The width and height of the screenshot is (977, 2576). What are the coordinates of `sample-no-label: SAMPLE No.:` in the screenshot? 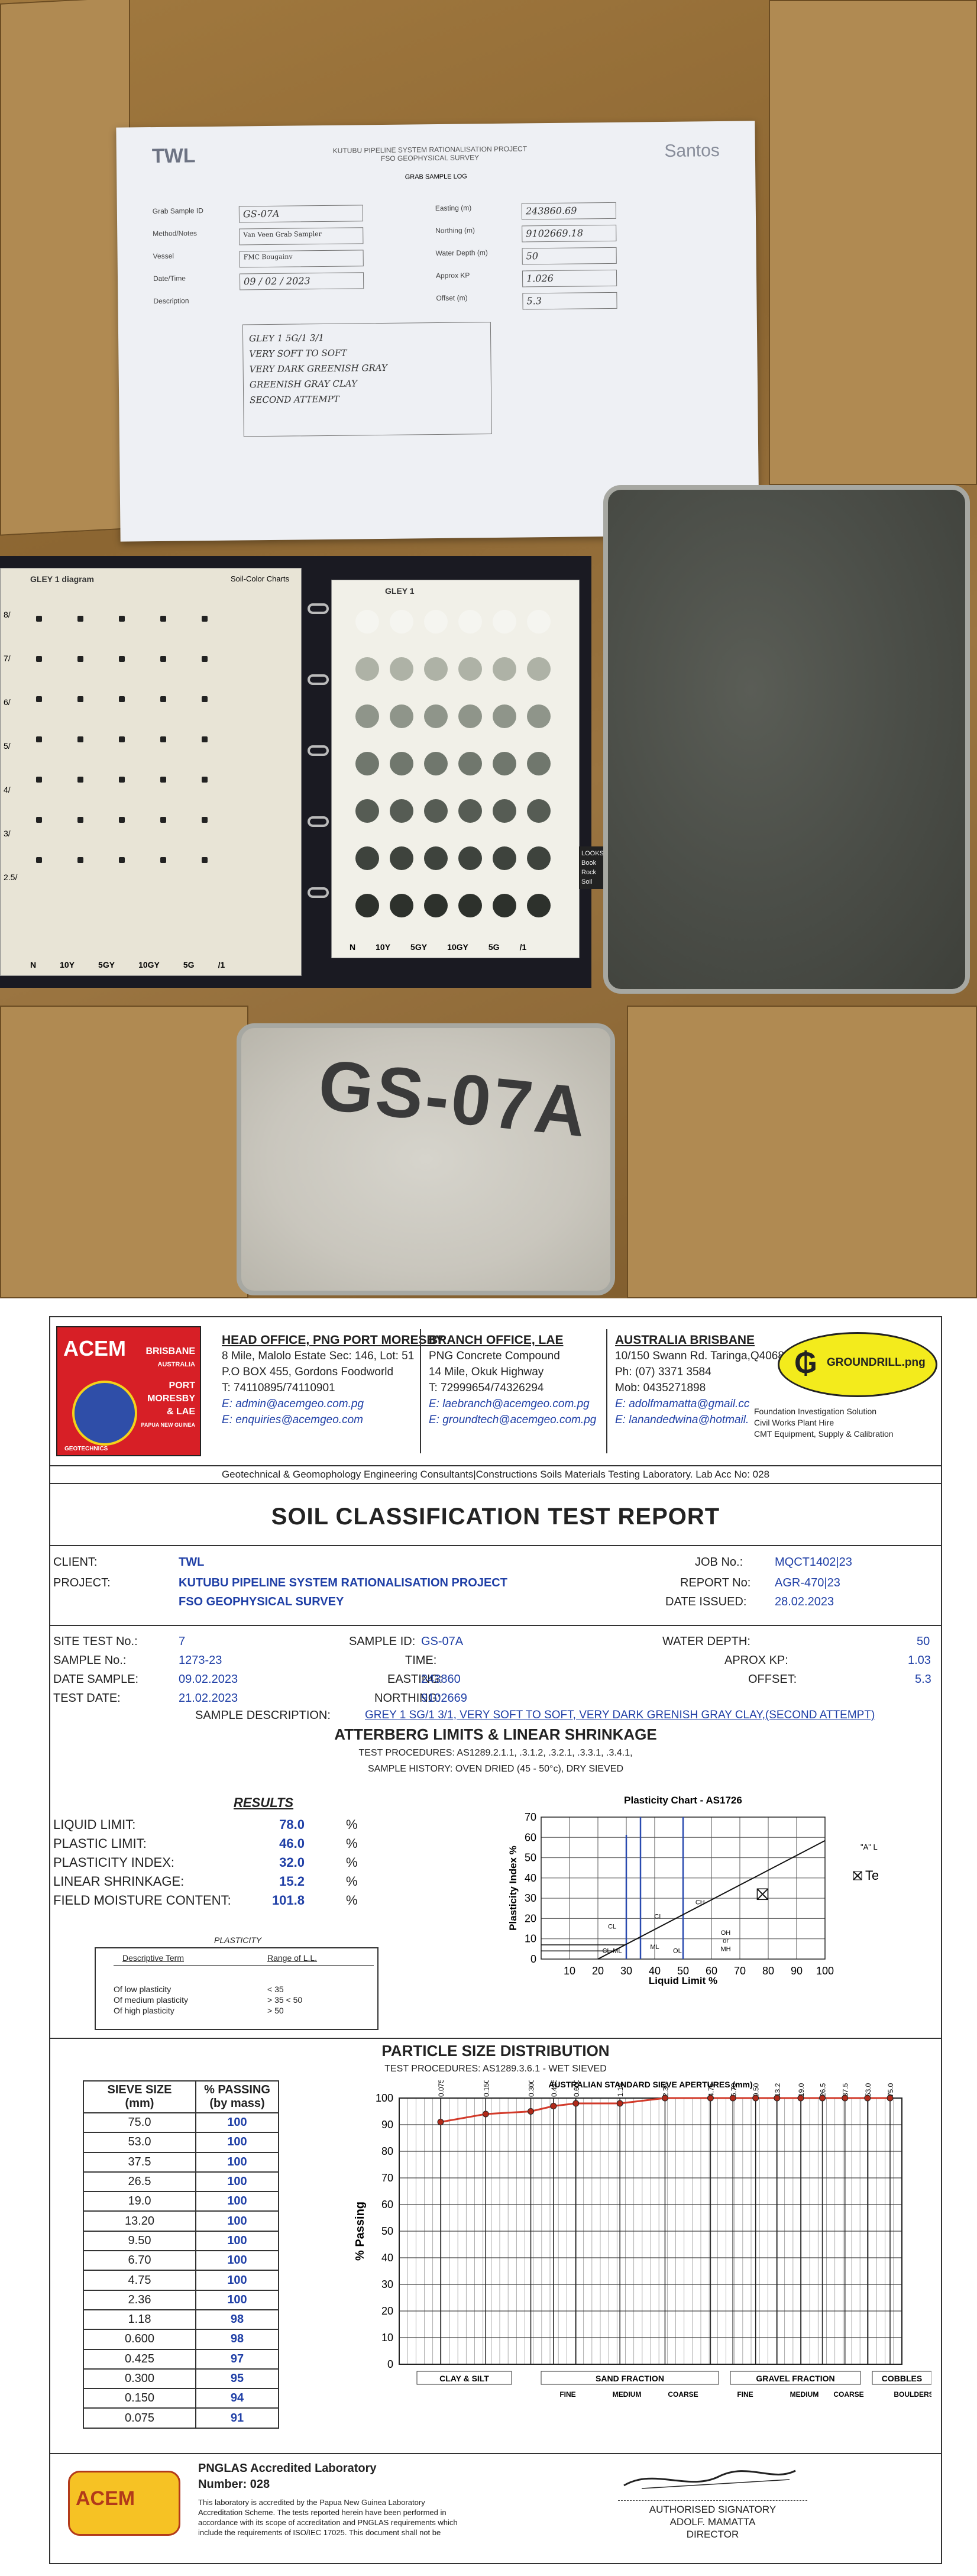 It's located at (90, 1660).